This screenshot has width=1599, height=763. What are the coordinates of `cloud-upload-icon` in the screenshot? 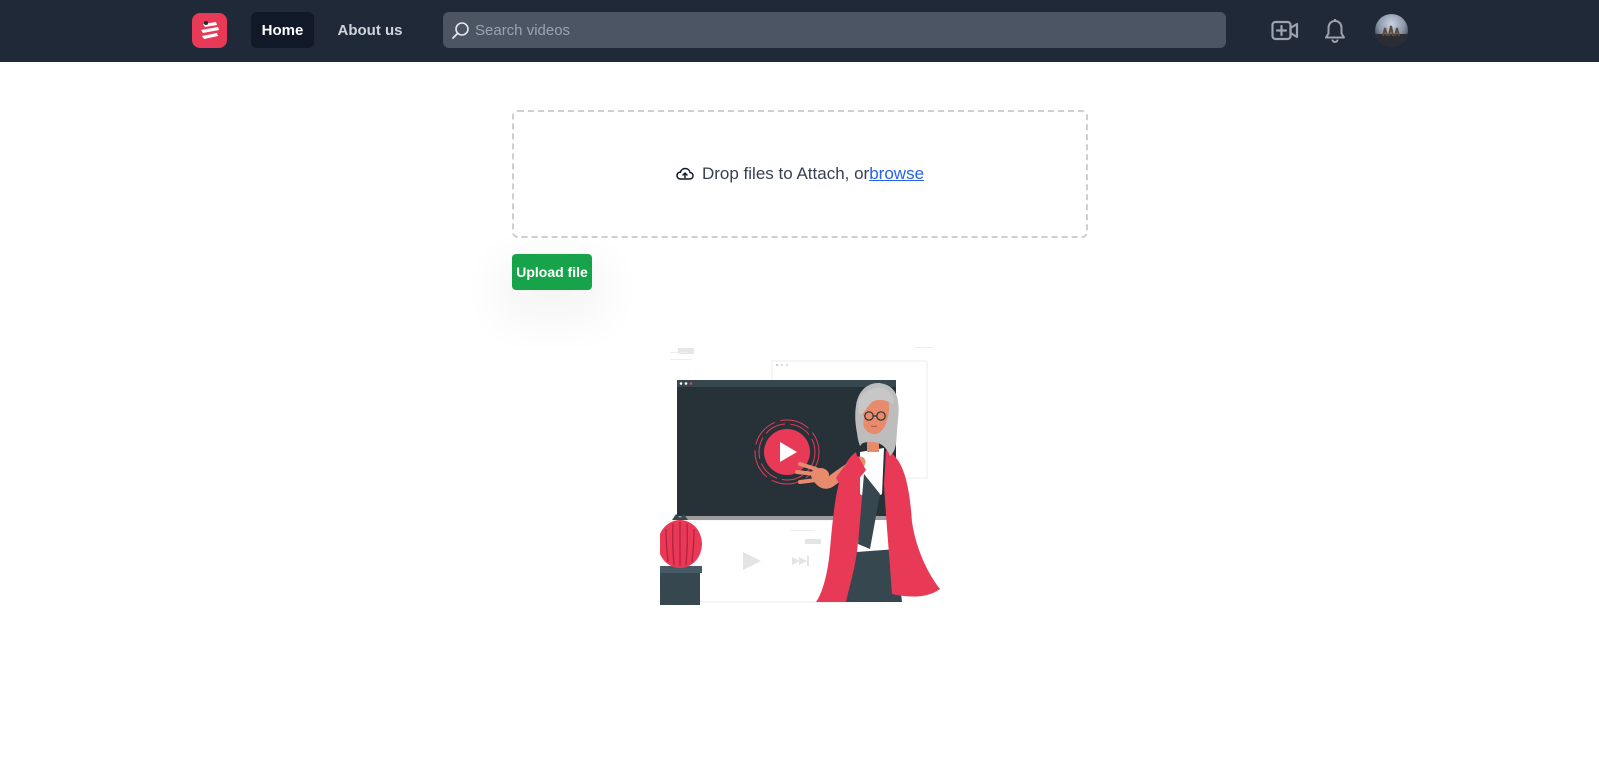 It's located at (685, 173).